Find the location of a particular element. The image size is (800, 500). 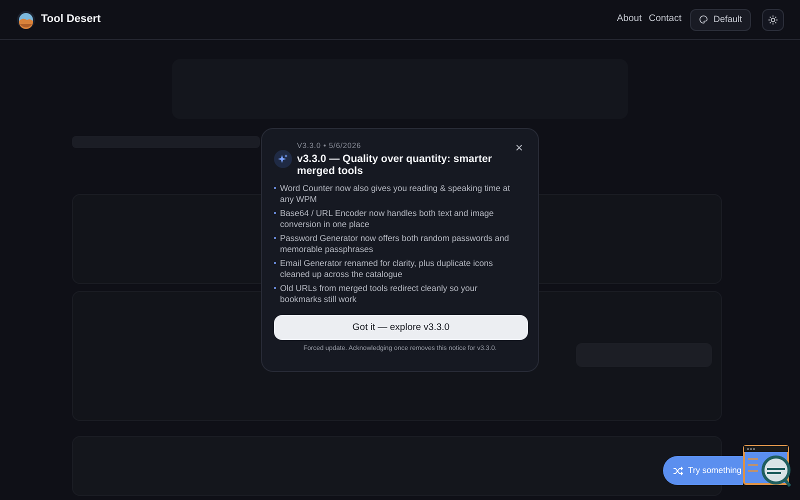

nav-link: About is located at coordinates (629, 19).